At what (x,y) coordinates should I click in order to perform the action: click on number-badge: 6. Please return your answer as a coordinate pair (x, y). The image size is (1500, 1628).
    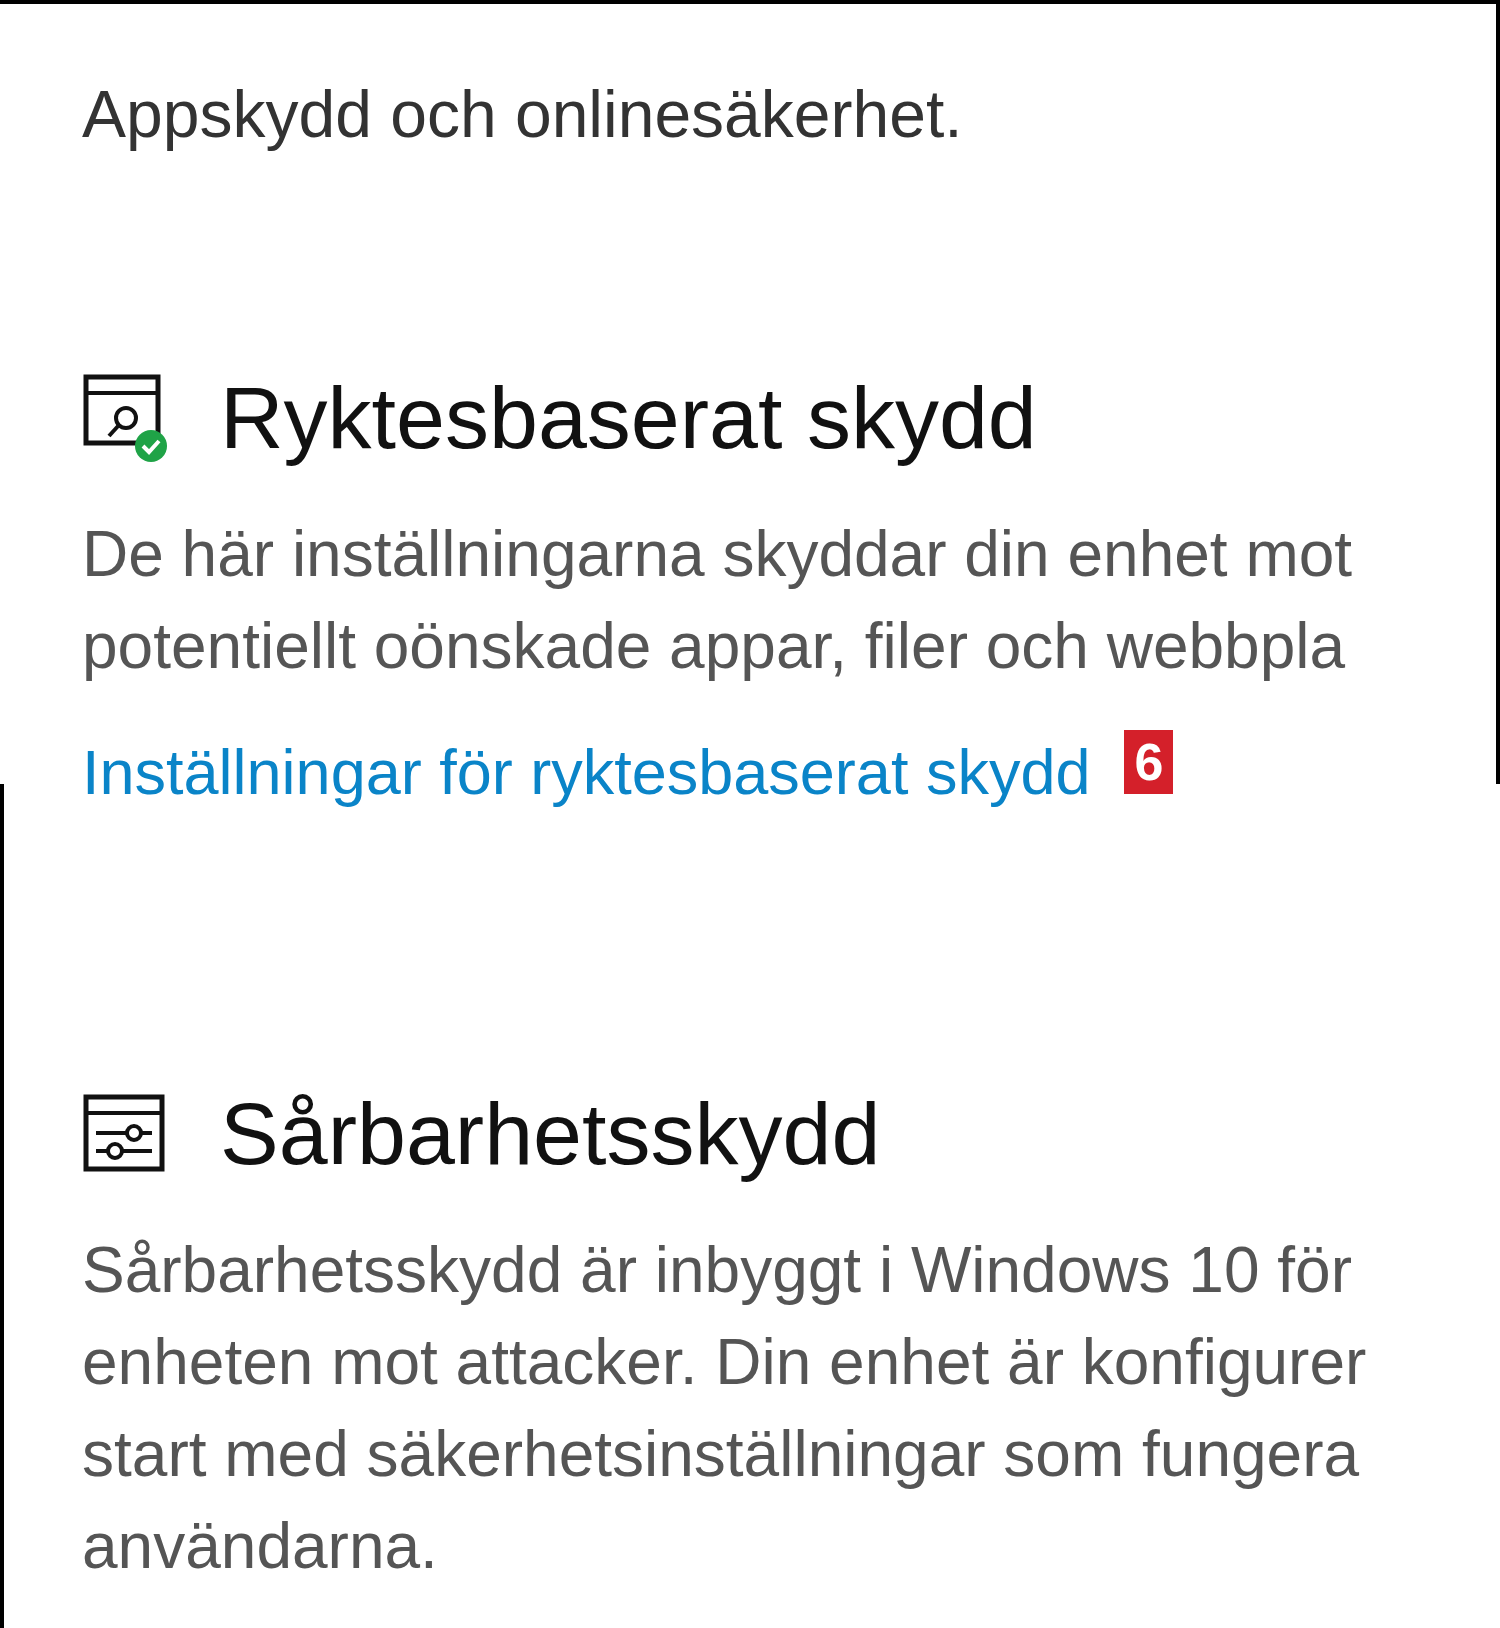
    Looking at the image, I should click on (1149, 762).